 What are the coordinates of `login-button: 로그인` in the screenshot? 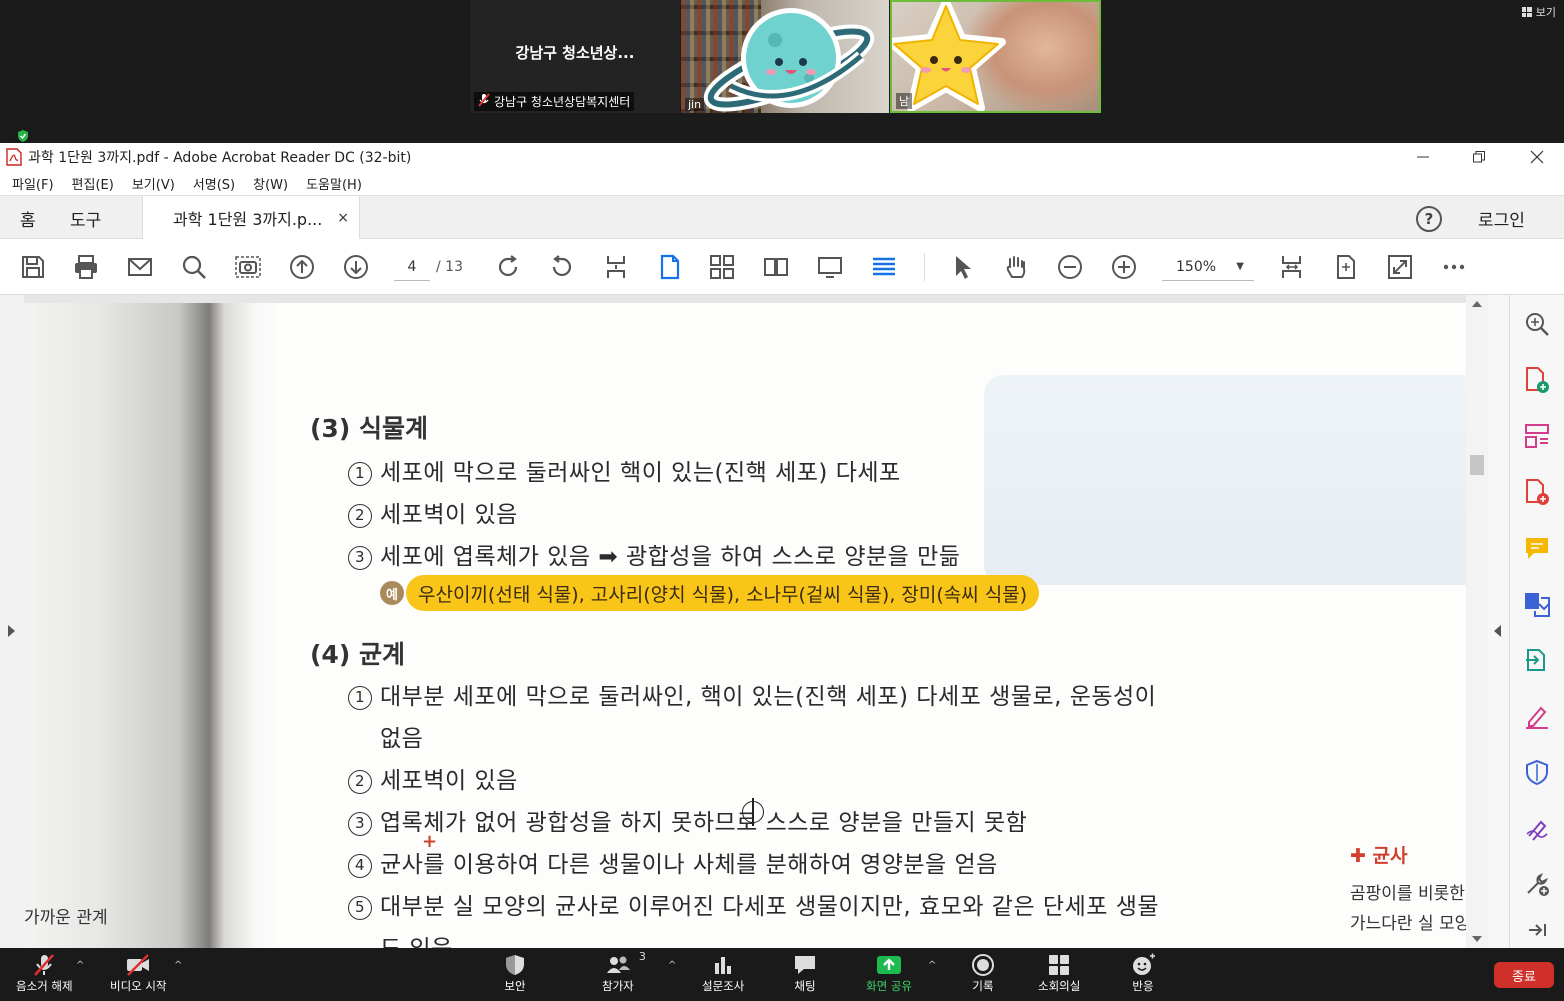 It's located at (1501, 218).